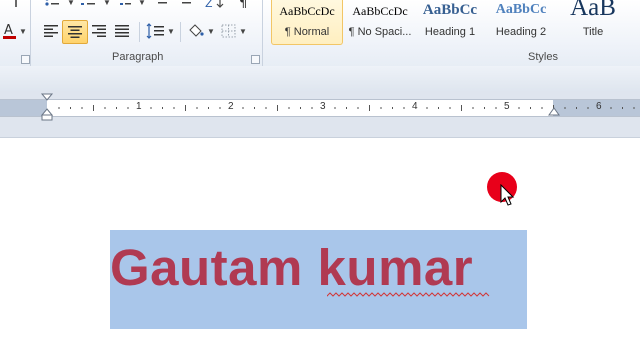 The width and height of the screenshot is (640, 360). I want to click on multilevel-list-button: ▼, so click(130, 5).